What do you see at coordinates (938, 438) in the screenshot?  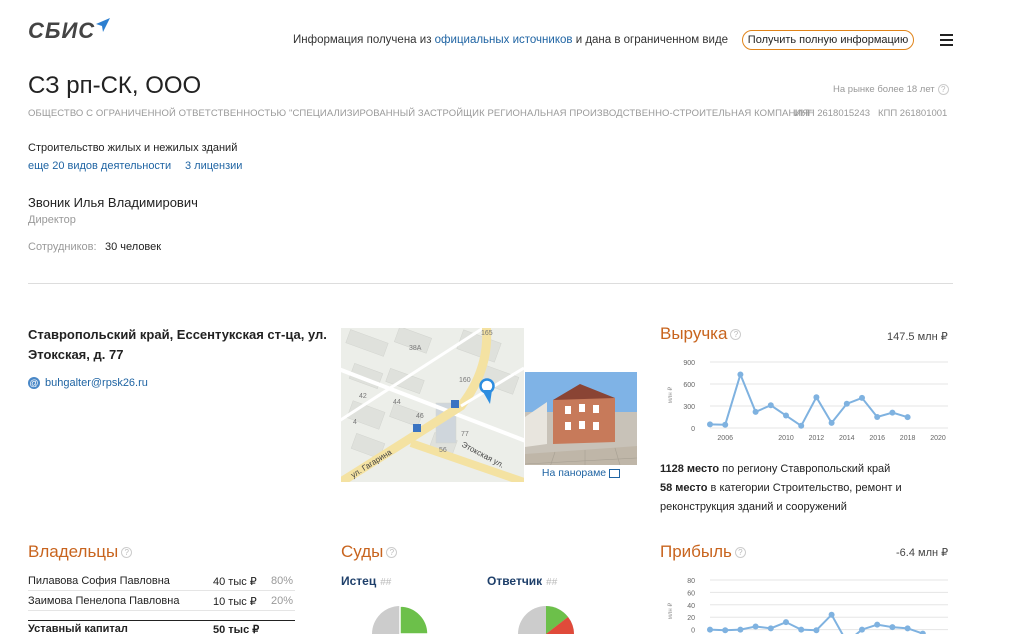 I see `x-tick-label: 2020` at bounding box center [938, 438].